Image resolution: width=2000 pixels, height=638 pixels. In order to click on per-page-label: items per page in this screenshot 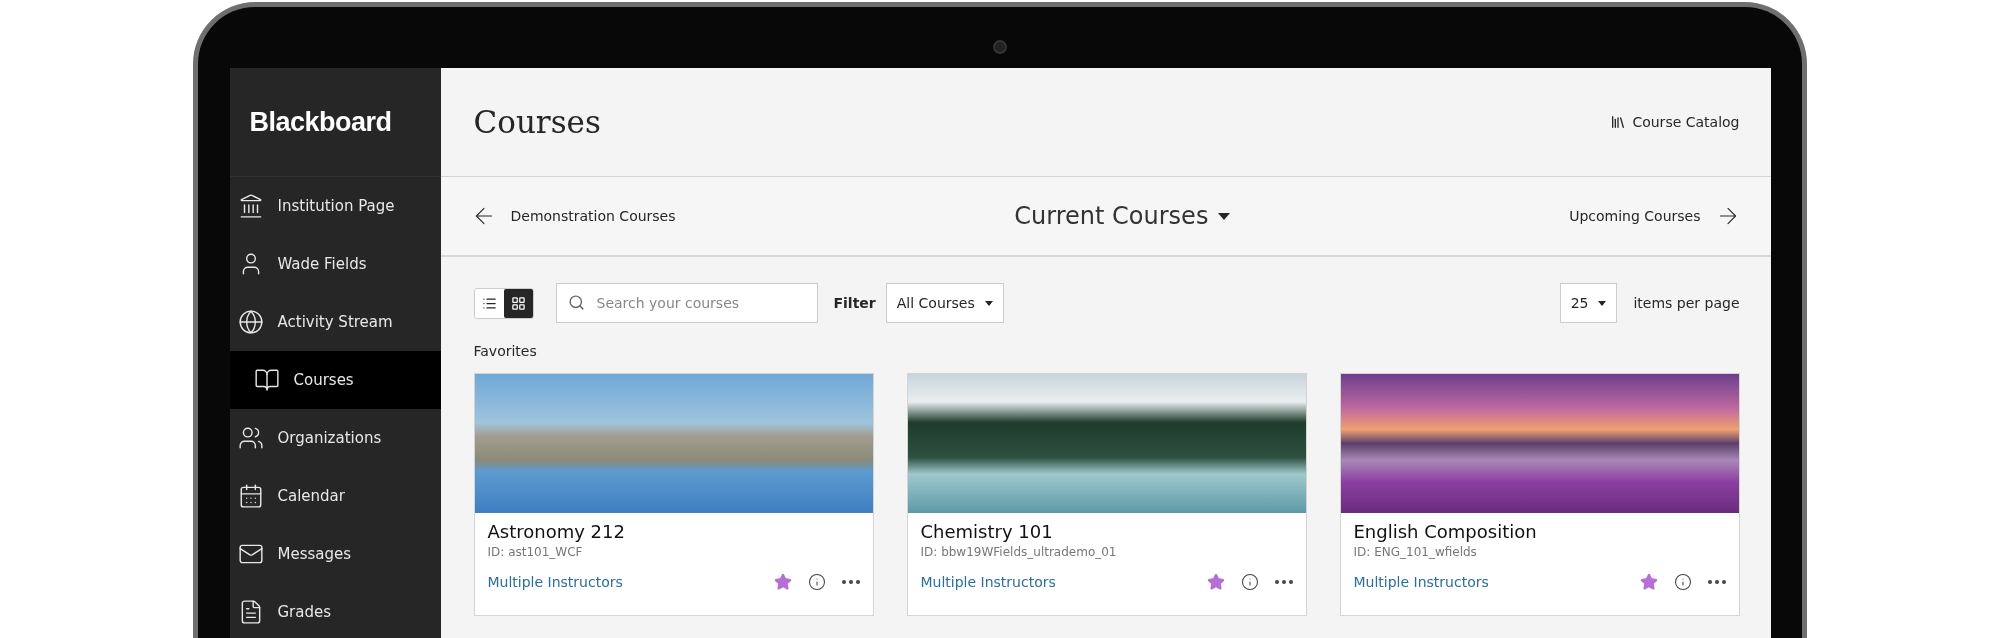, I will do `click(1686, 303)`.